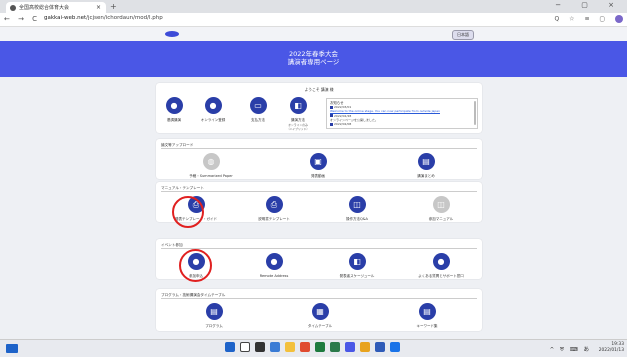 This screenshot has height=357, width=627. Describe the element at coordinates (214, 326) in the screenshot. I see `program-label: プログラム` at that location.